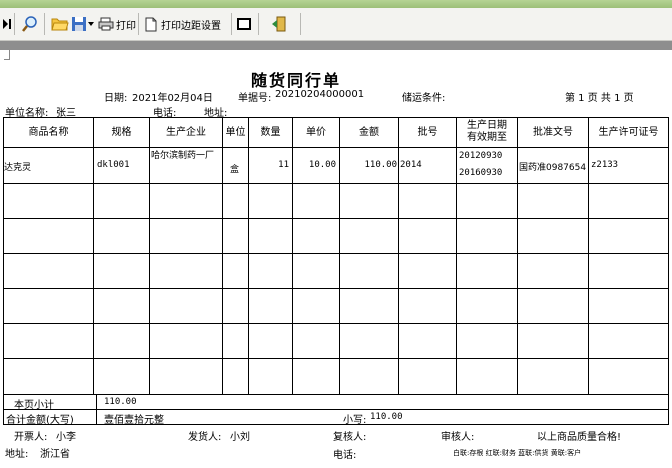 This screenshot has width=672, height=468. I want to click on cell-amount: 110.00, so click(380, 165).